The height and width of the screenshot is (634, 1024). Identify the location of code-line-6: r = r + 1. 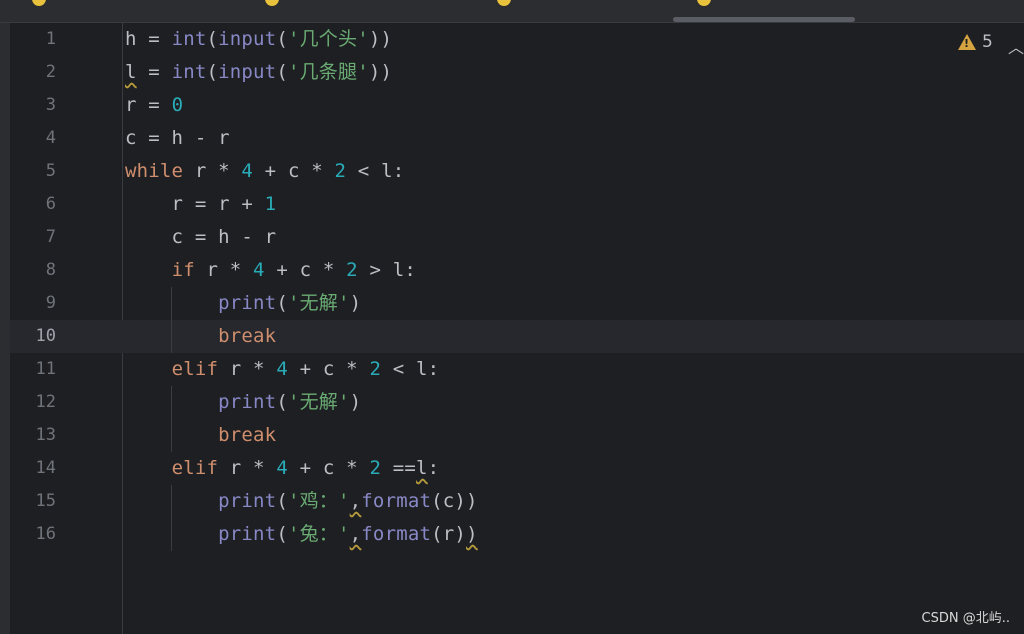
(201, 204).